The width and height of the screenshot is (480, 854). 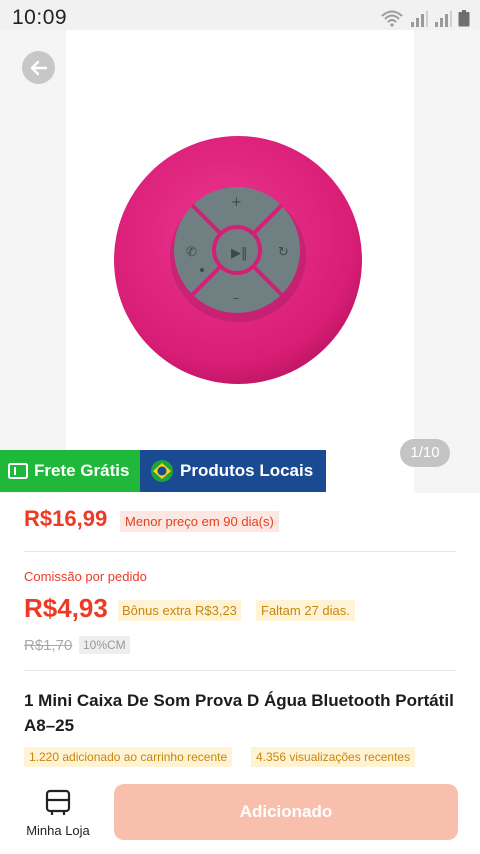 What do you see at coordinates (66, 608) in the screenshot?
I see `commission-value: R$4,93` at bounding box center [66, 608].